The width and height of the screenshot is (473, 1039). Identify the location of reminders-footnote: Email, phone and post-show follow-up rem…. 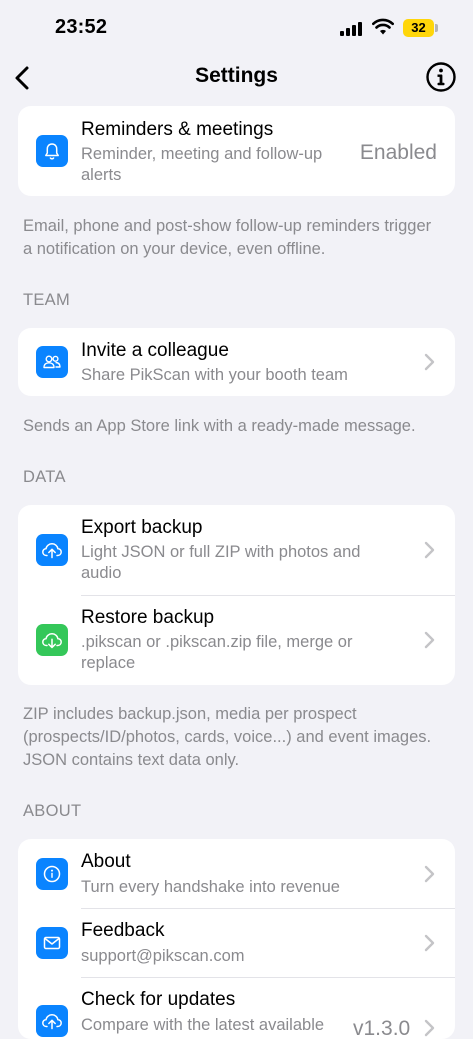
(227, 237).